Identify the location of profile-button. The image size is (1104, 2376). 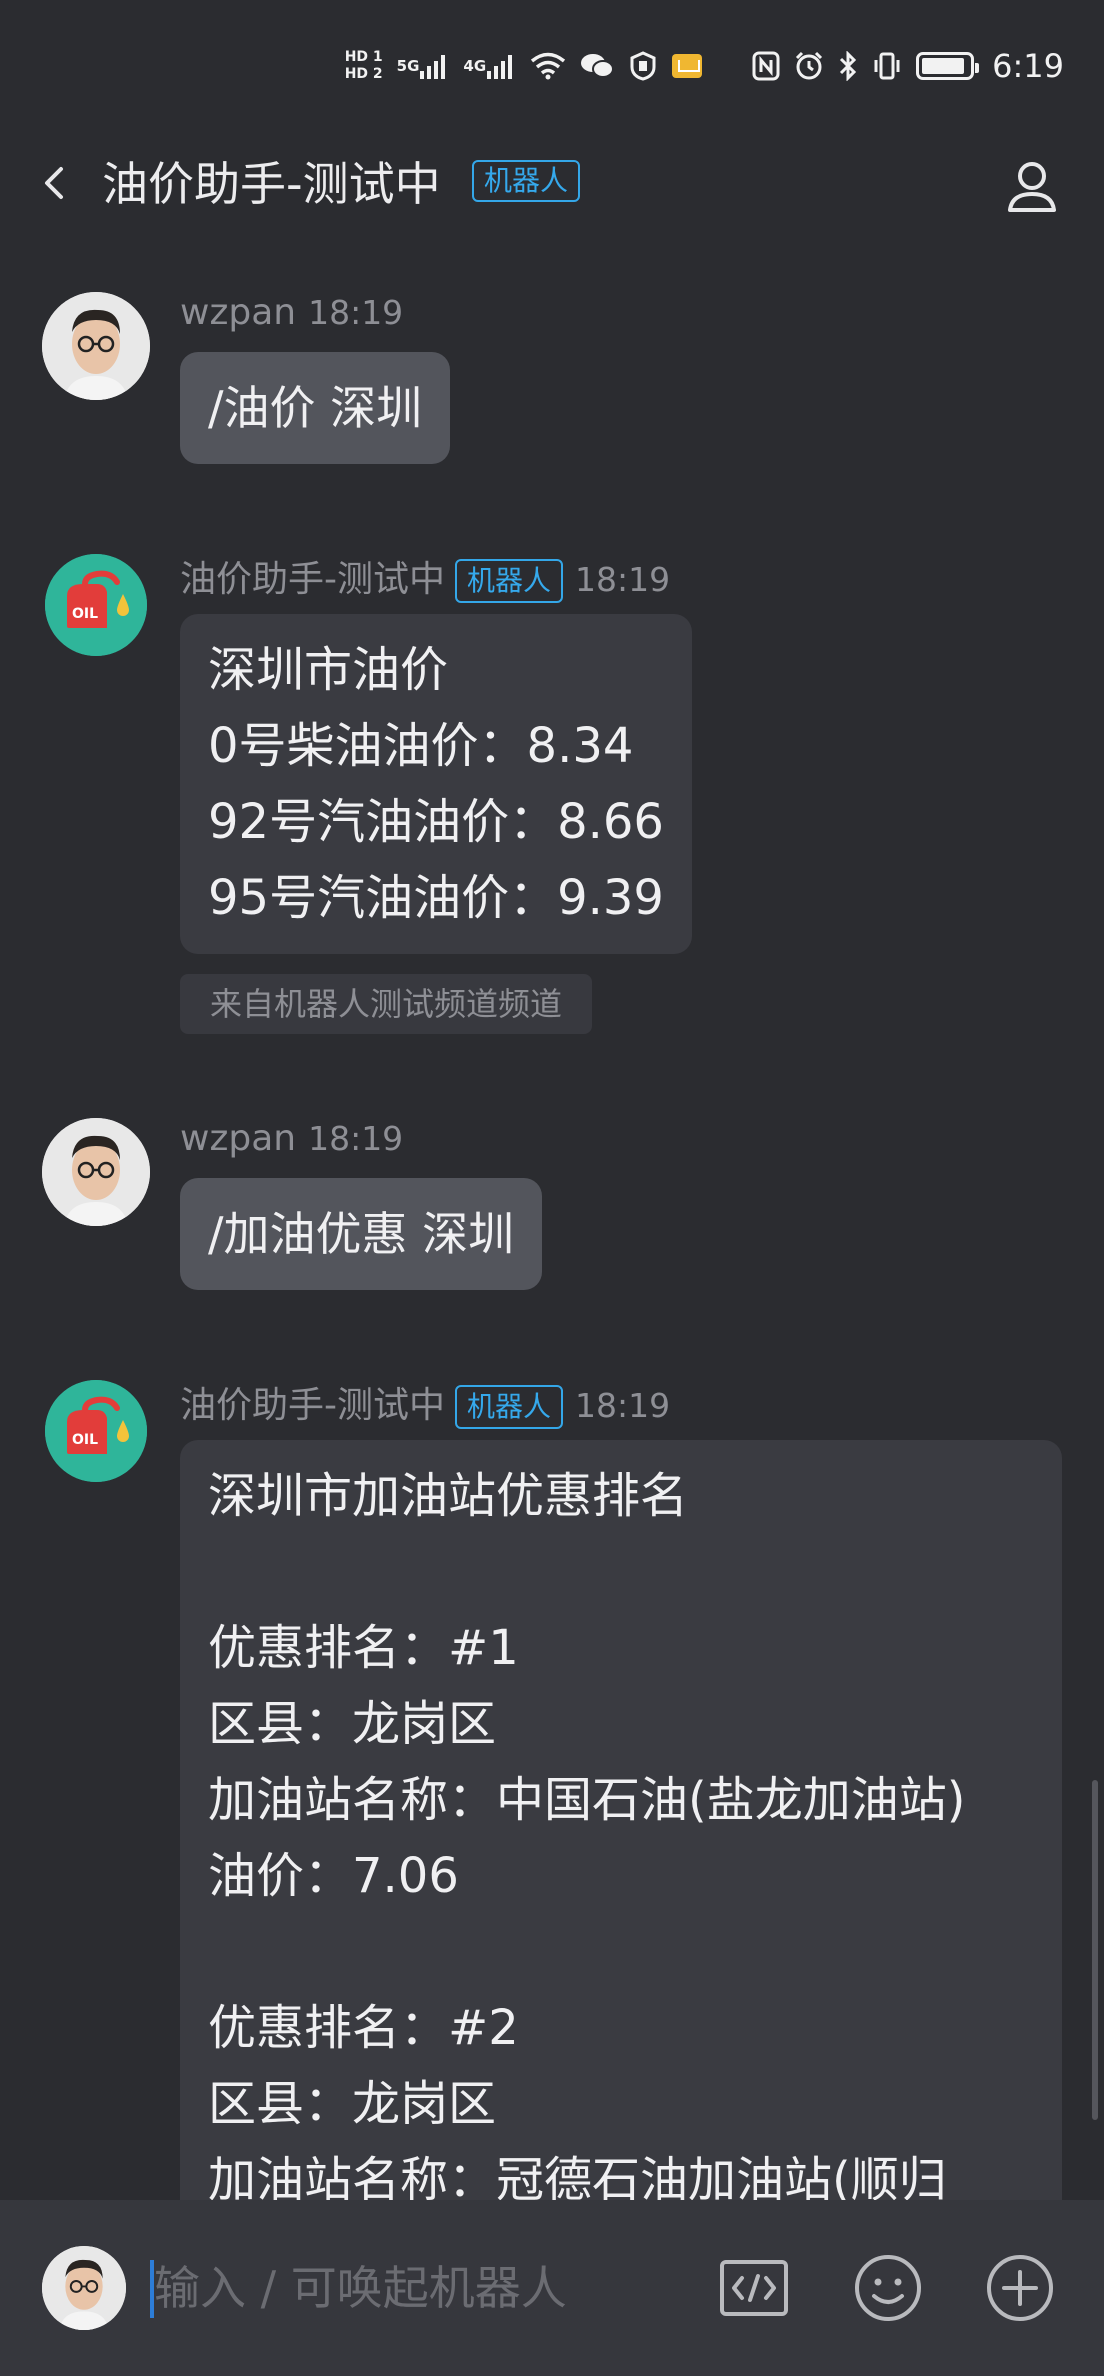
(1032, 186).